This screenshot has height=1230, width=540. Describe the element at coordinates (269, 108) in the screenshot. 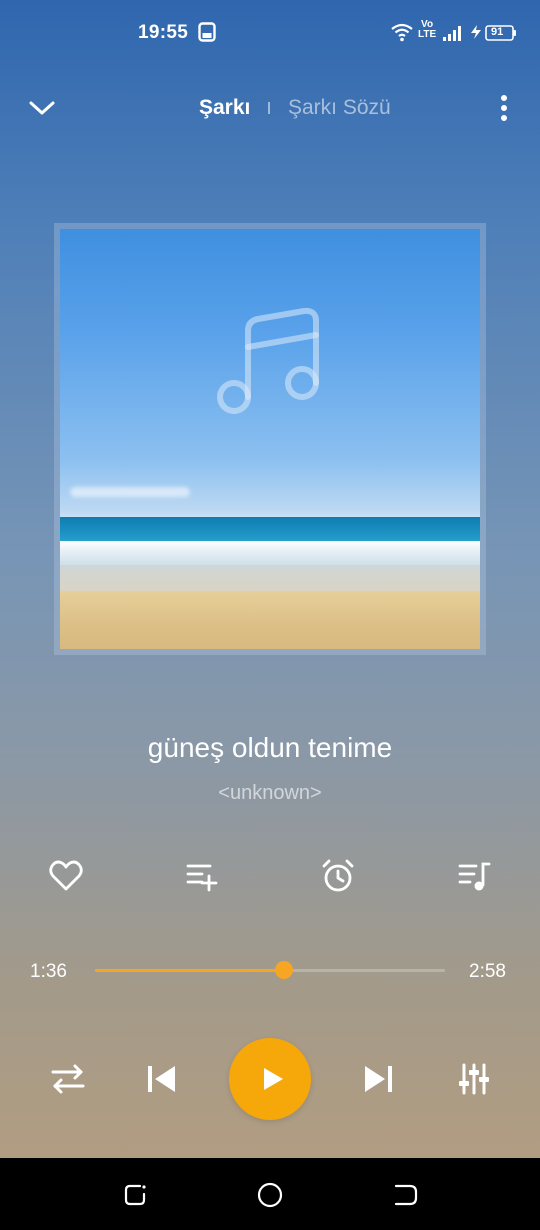

I see `tab-divider` at that location.